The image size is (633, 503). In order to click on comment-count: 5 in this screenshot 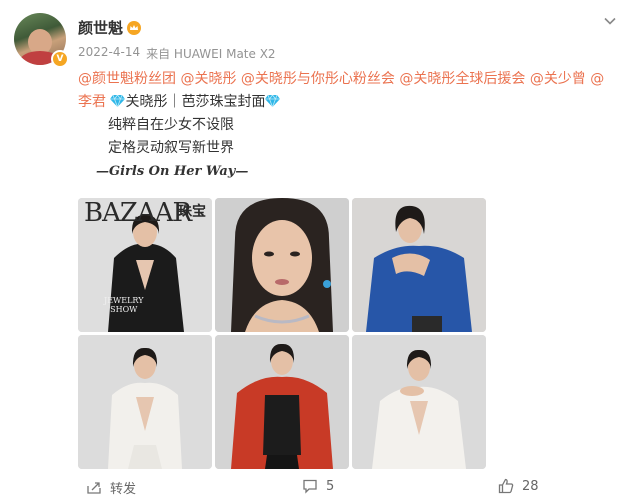, I will do `click(330, 486)`.